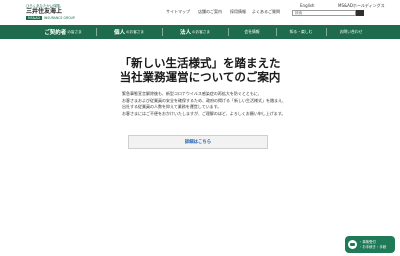  I want to click on details-button: 詳細はこちら, so click(198, 142).